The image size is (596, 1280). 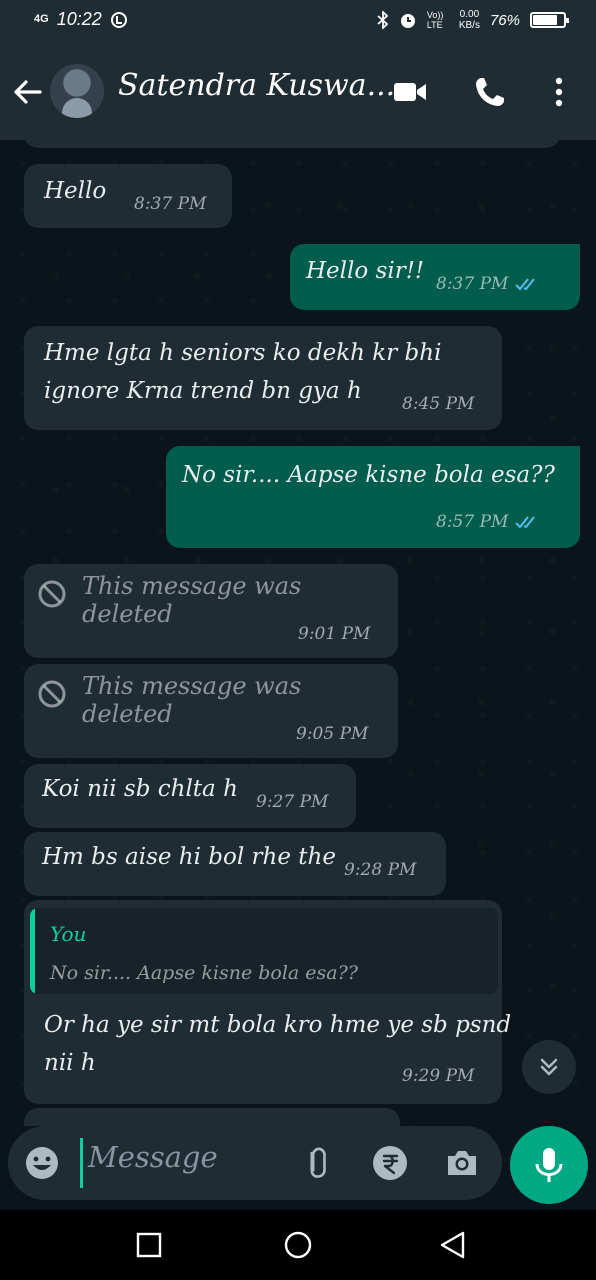 What do you see at coordinates (365, 271) in the screenshot?
I see `message-text: Hello sir!!` at bounding box center [365, 271].